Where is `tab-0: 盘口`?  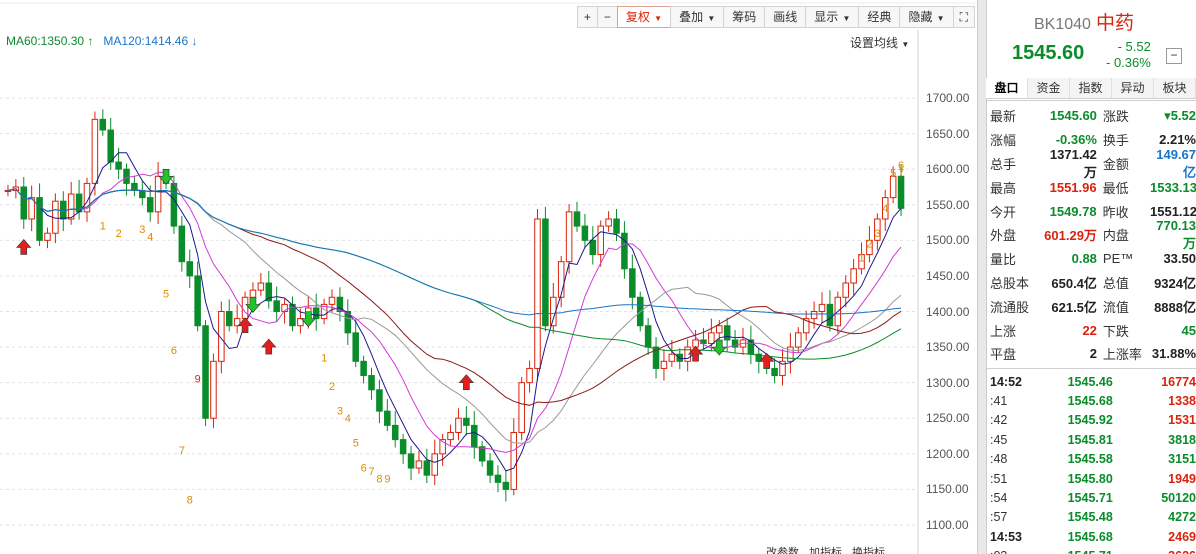 tab-0: 盘口 is located at coordinates (1007, 88).